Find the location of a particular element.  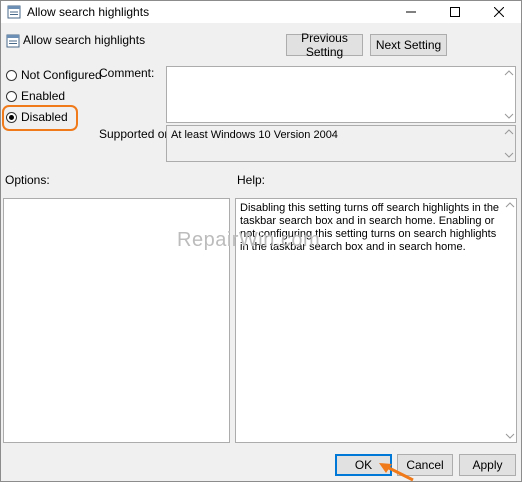

minimize-icon is located at coordinates (411, 12).